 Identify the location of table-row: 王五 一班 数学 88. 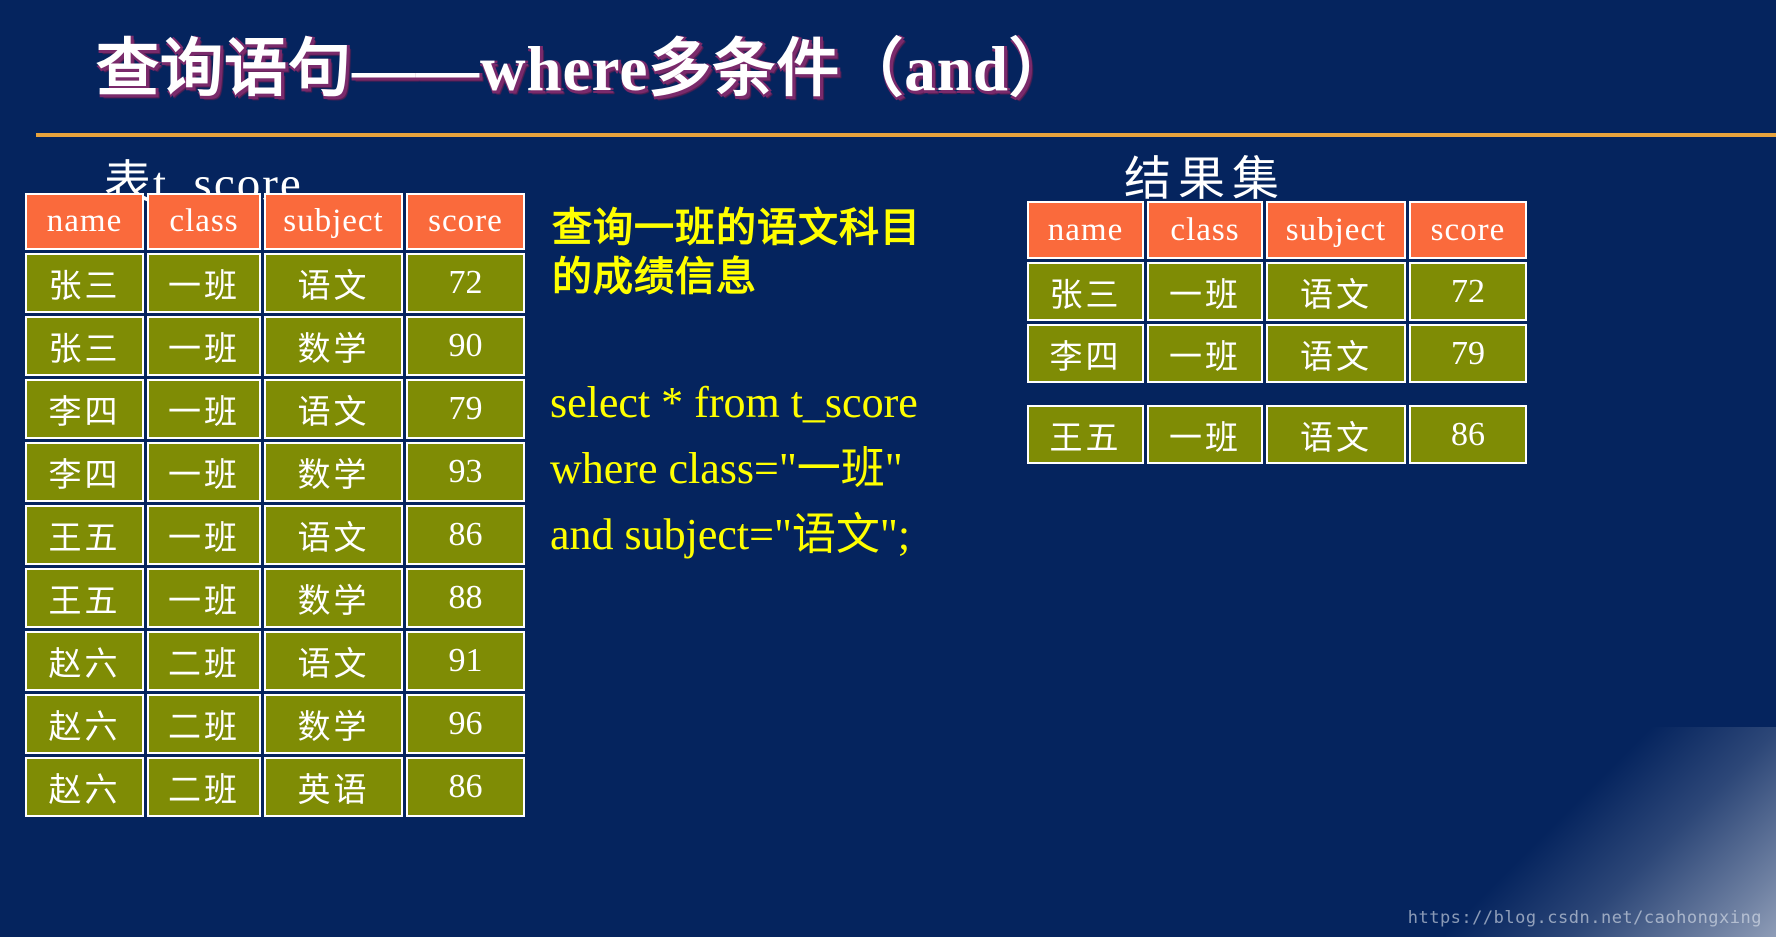
(275, 598).